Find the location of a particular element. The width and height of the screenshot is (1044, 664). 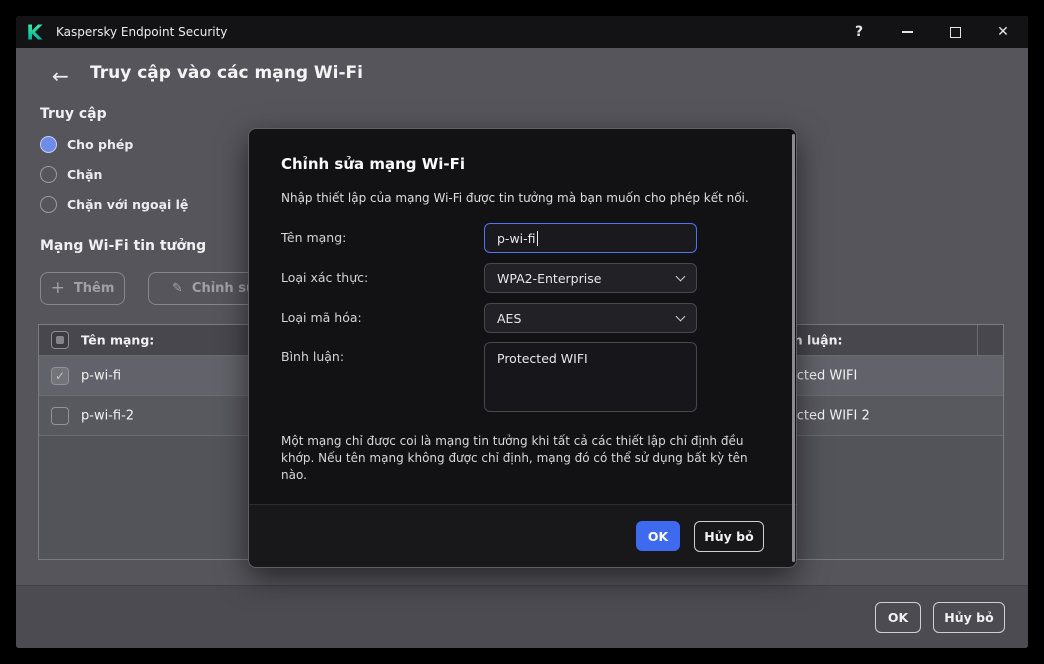

add-button-label: Thêm is located at coordinates (94, 288).